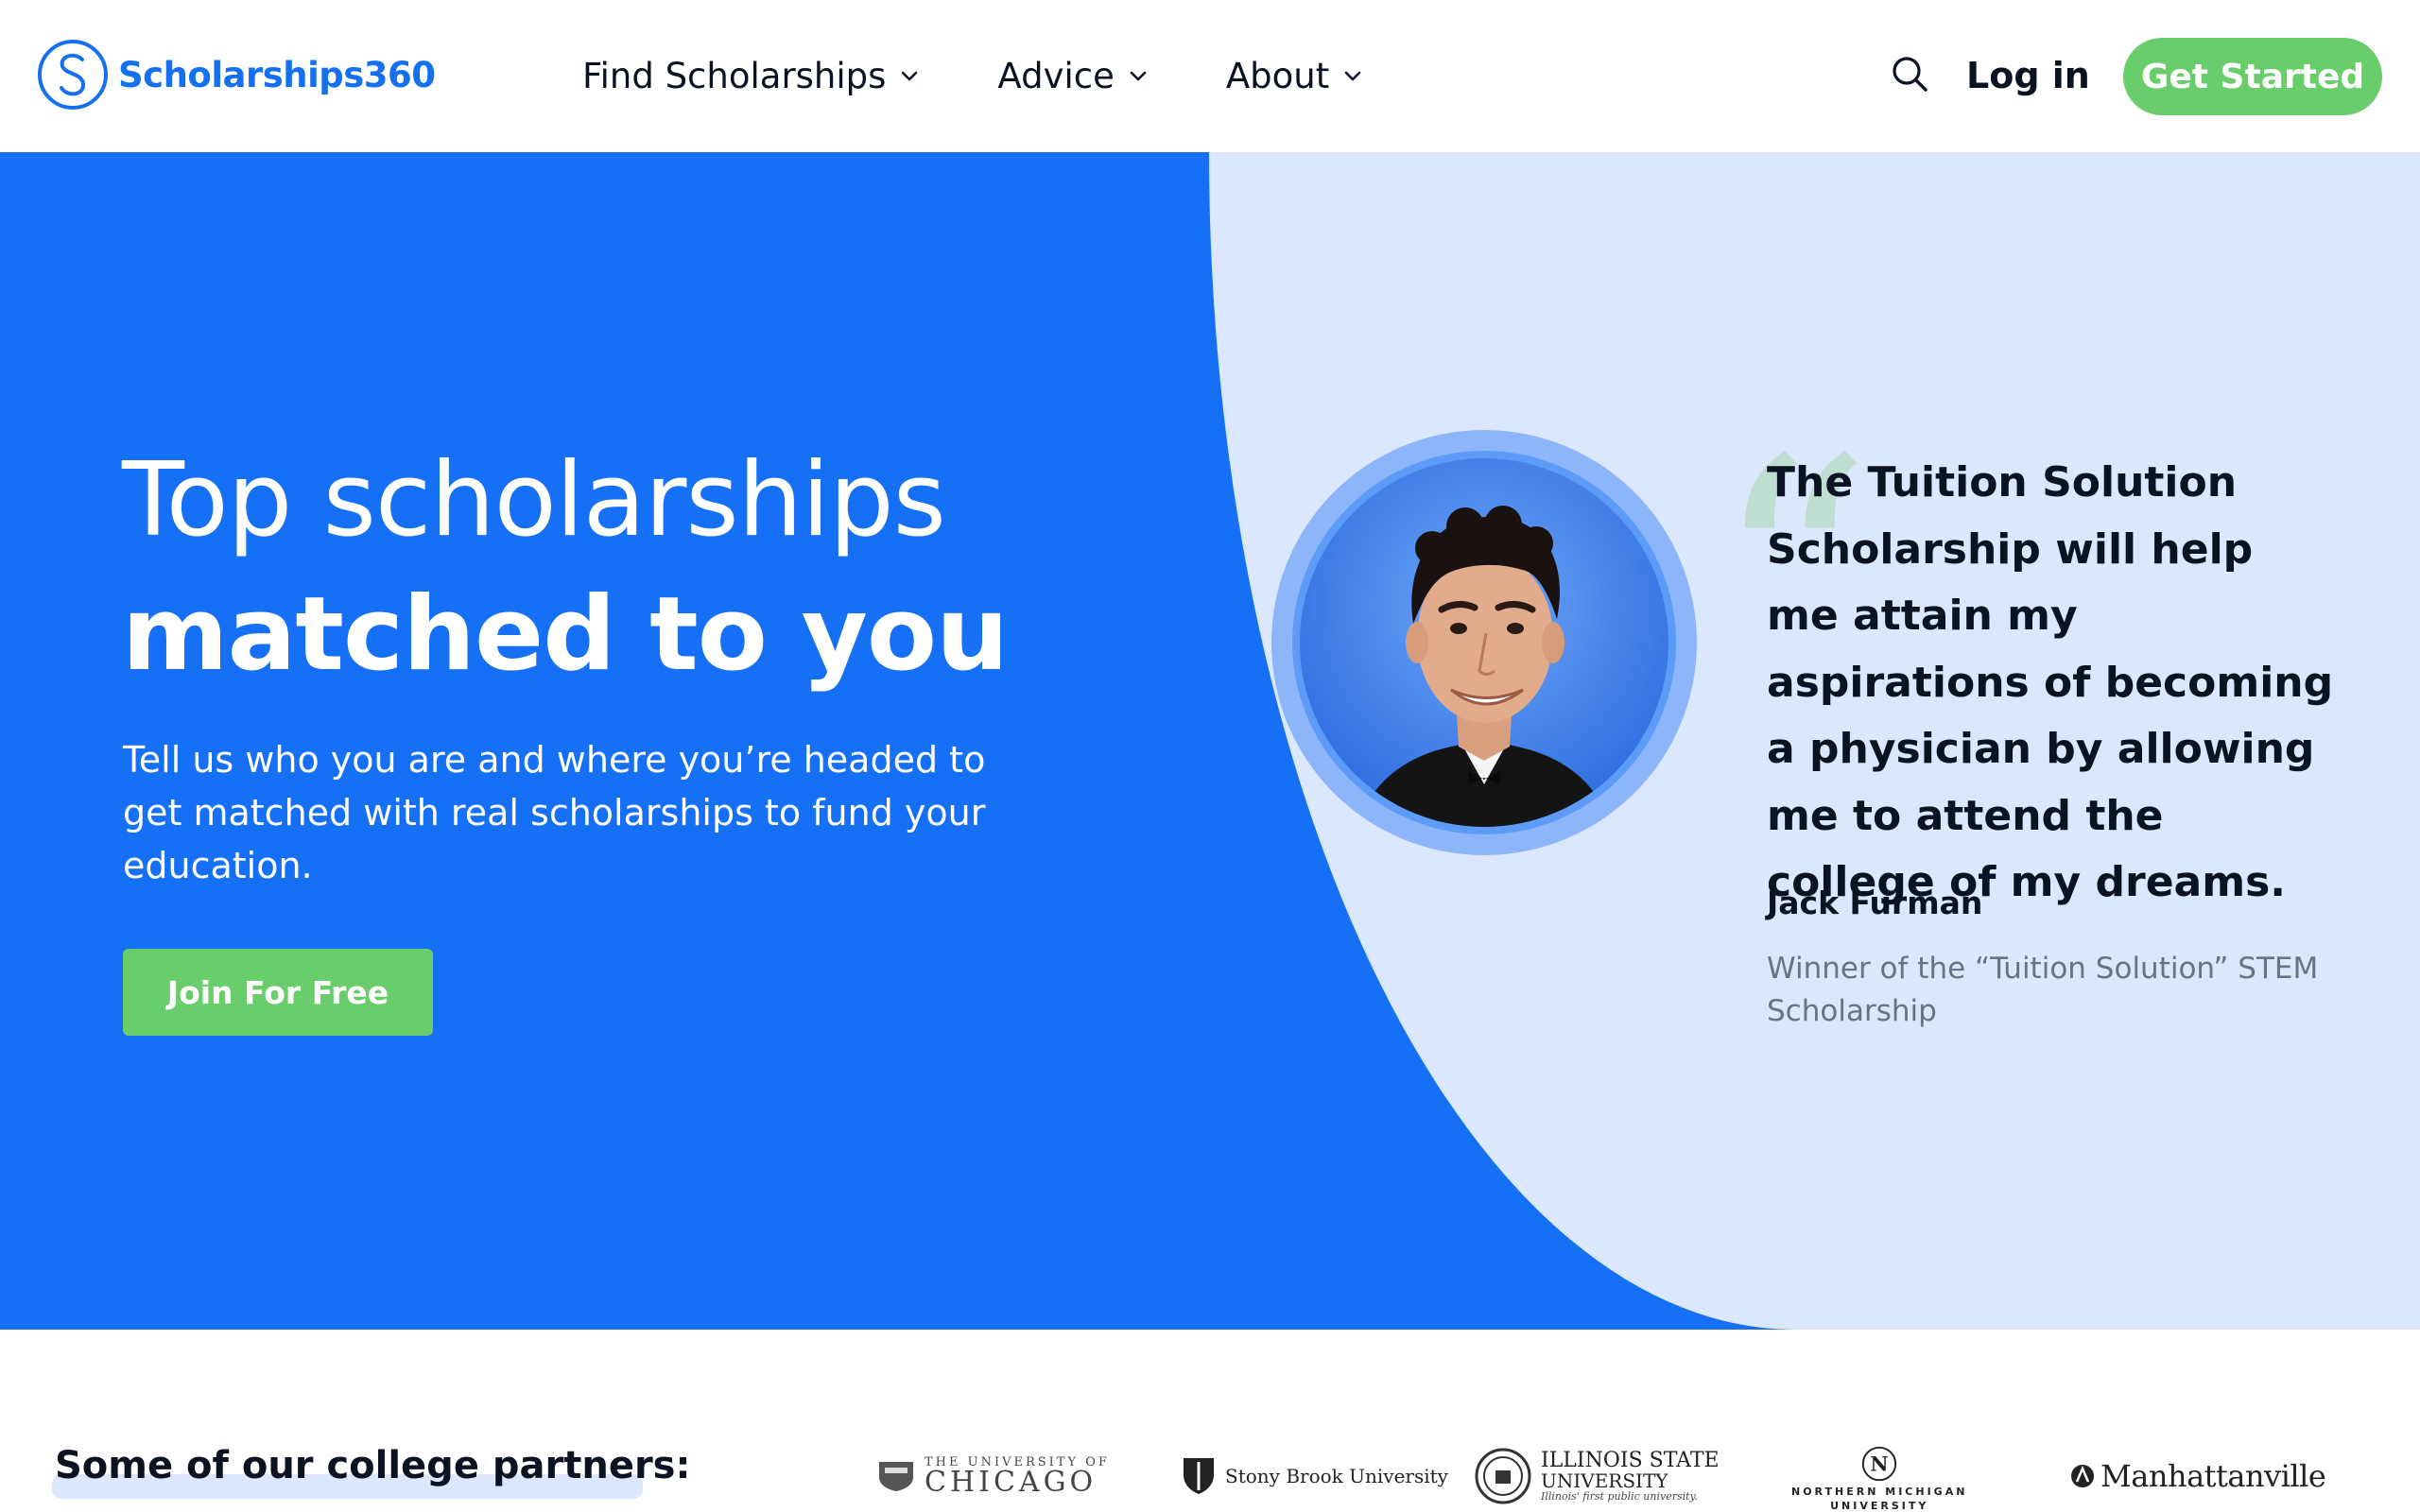 The image size is (2420, 1512). I want to click on partner-logo-text: ILLINOIS STATE, so click(1630, 1461).